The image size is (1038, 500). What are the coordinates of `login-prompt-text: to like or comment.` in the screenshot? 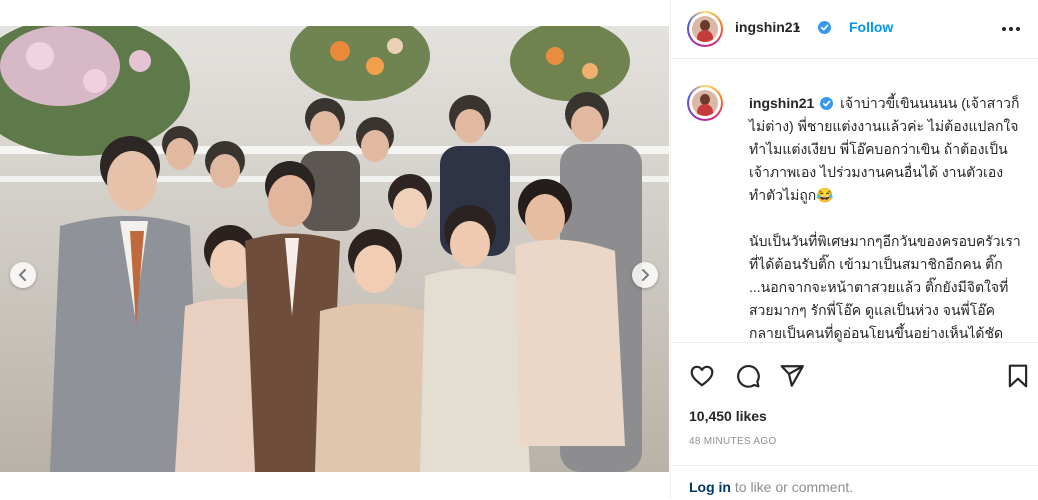 It's located at (792, 487).